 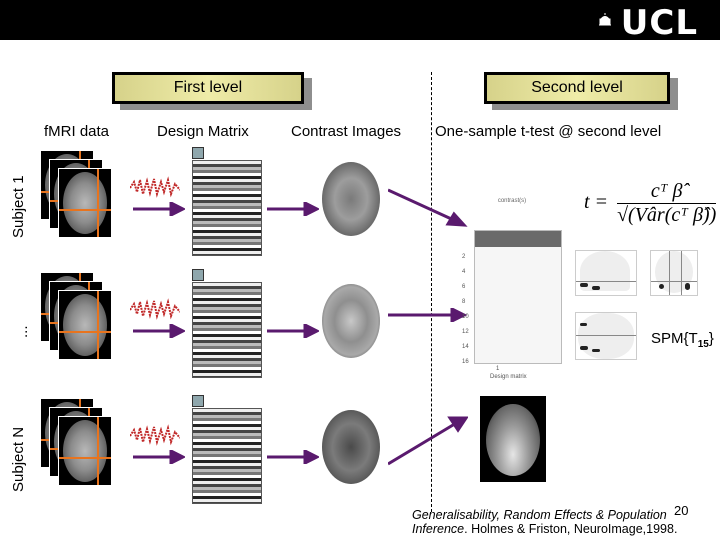 I want to click on t-formula: t = cᵀ β̂ √(Vâr(cᵀ β̂)), so click(x=650, y=203).